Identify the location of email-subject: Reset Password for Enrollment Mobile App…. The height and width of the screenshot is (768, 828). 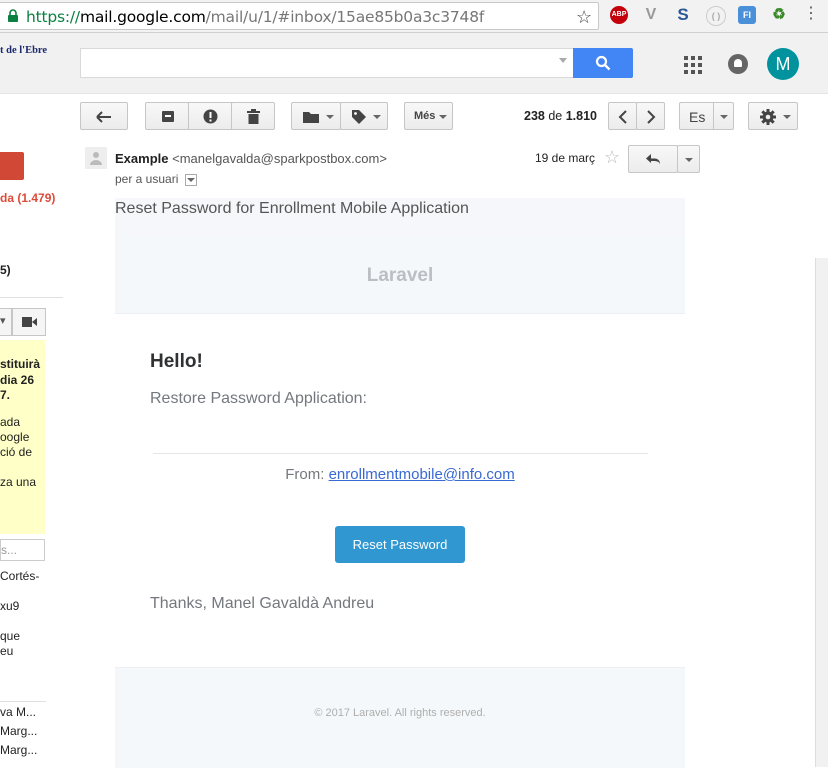
(400, 217).